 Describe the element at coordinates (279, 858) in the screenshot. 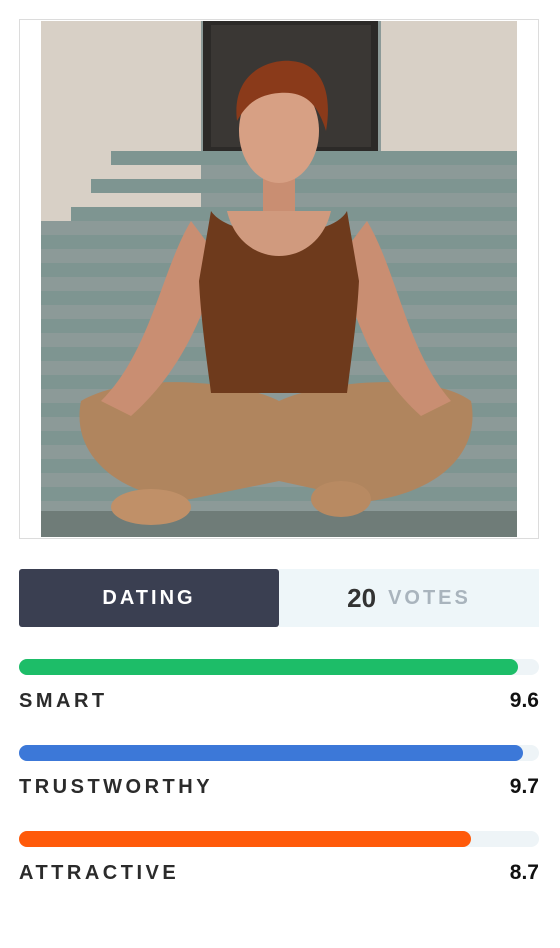

I see `metric-attractive: ATTRACTIVE 8.7` at that location.